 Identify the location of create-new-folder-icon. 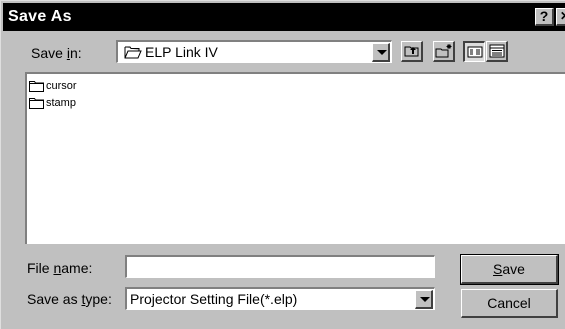
(443, 51).